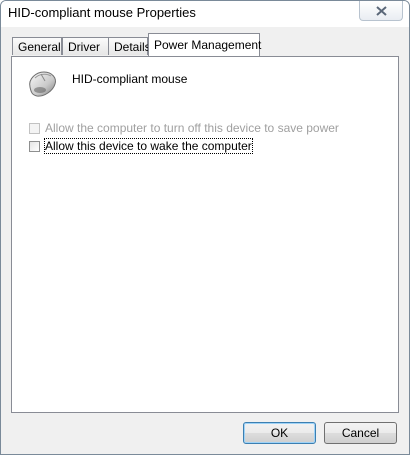 The width and height of the screenshot is (410, 455). I want to click on tab-power-management: Power Management, so click(204, 44).